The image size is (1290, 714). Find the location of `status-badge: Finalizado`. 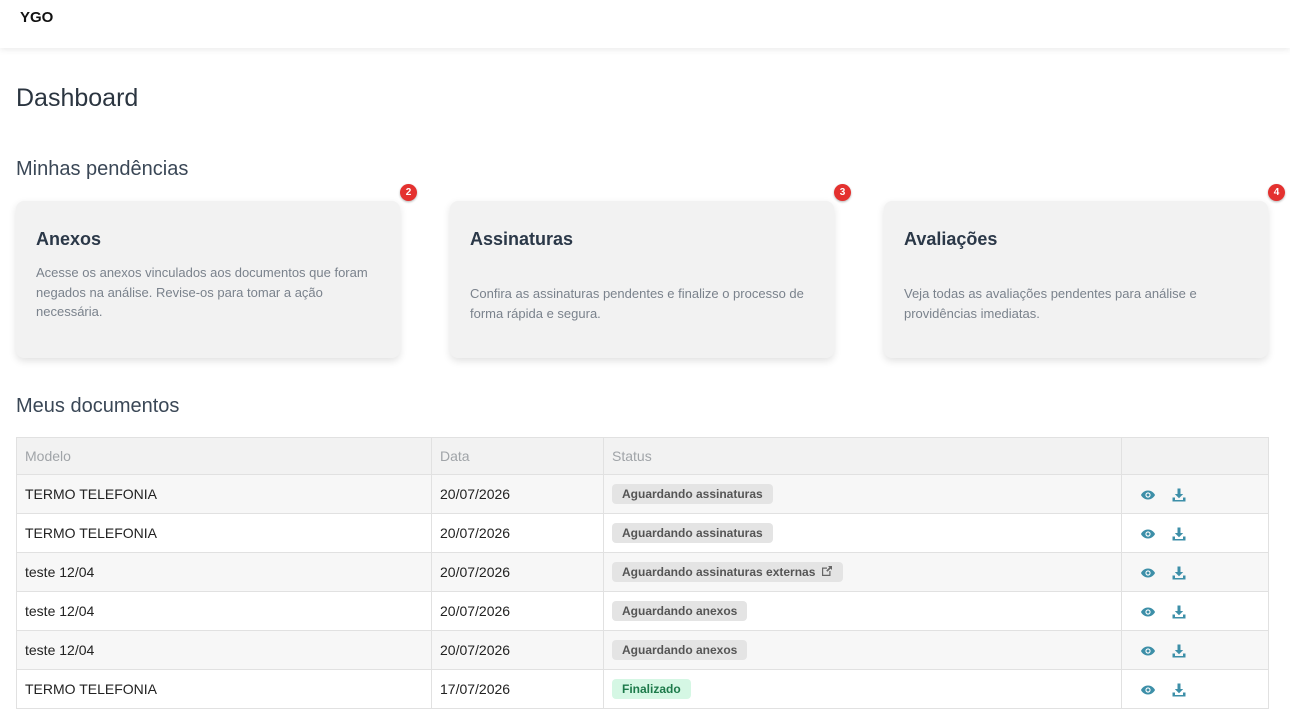

status-badge: Finalizado is located at coordinates (651, 689).